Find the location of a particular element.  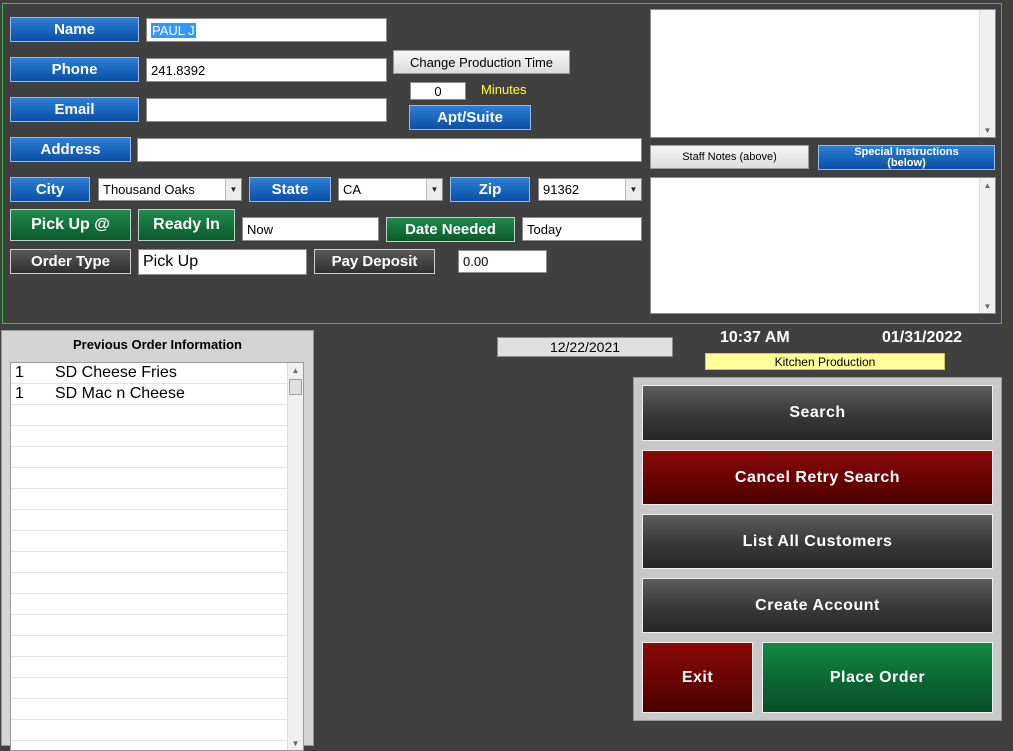

staff-notes-button: Staff Notes (above) is located at coordinates (729, 157).